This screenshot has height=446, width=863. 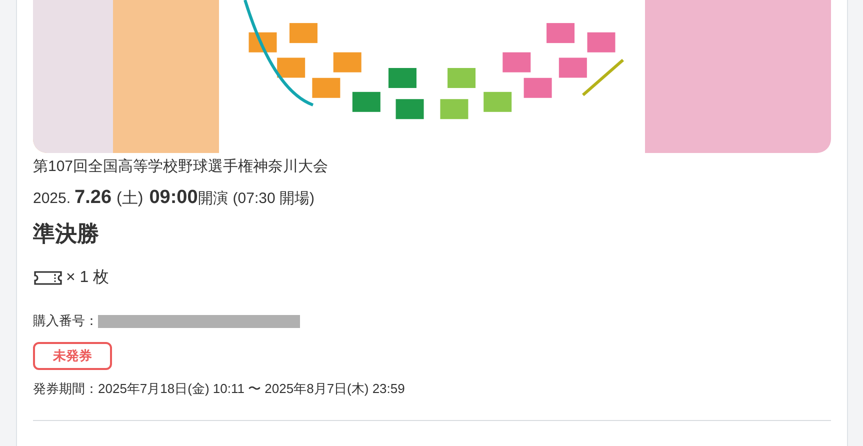 What do you see at coordinates (93, 198) in the screenshot?
I see `event-date: 7.26` at bounding box center [93, 198].